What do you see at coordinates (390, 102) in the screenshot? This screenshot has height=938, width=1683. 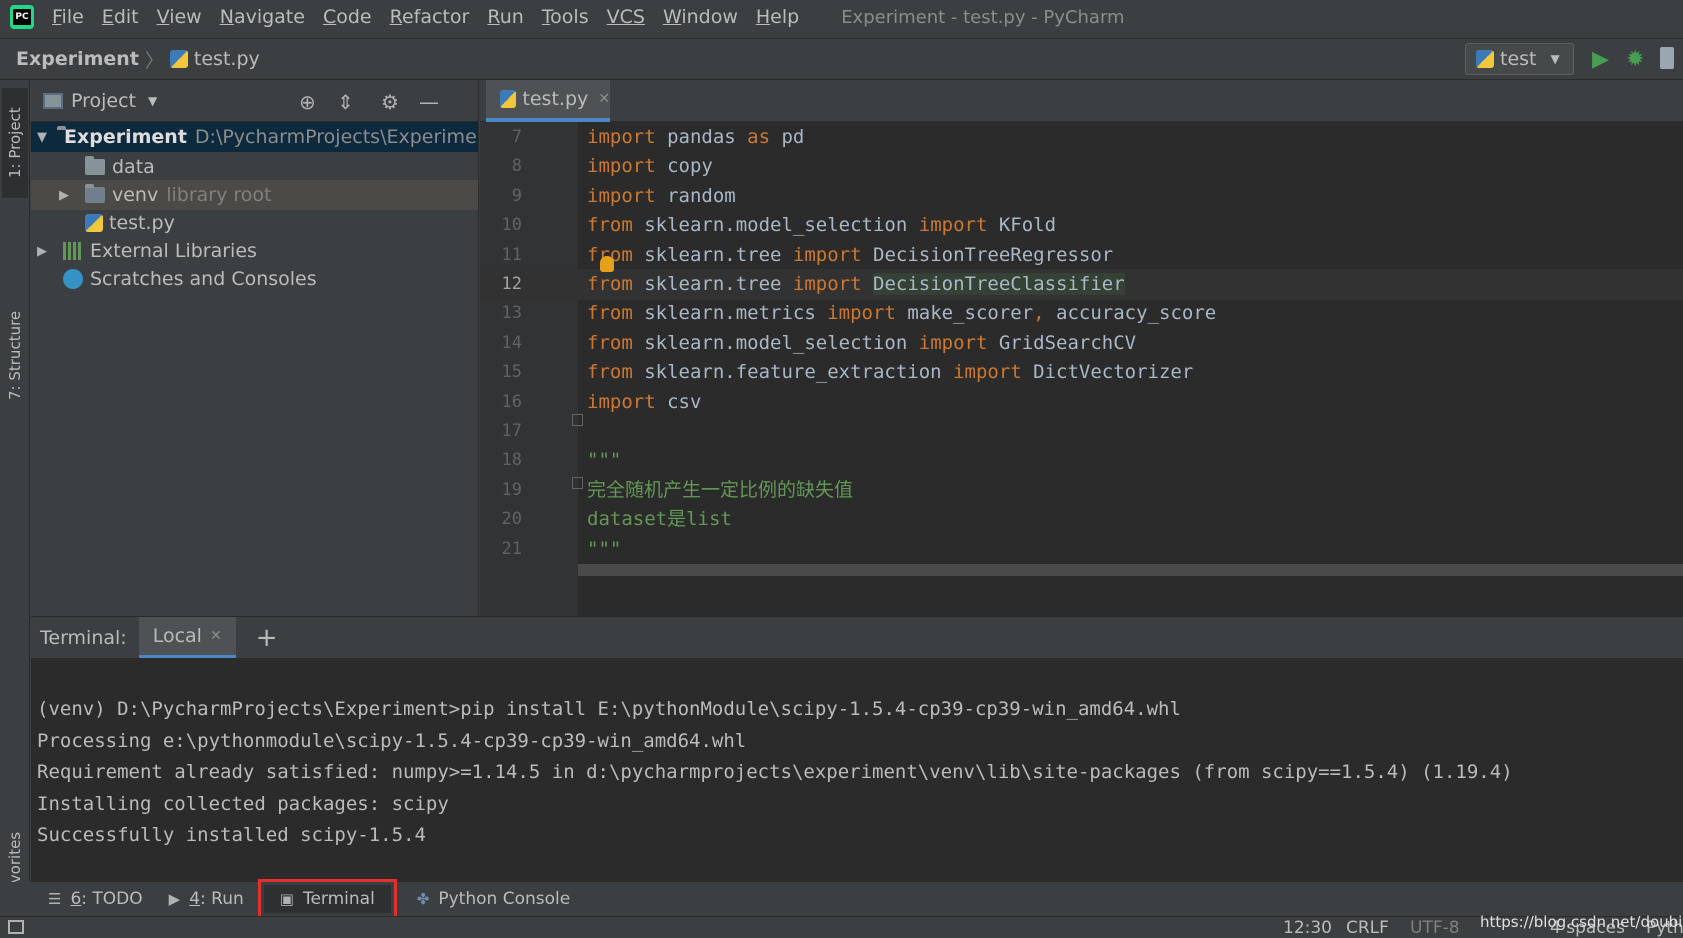 I see `gear-icon: ⚙` at bounding box center [390, 102].